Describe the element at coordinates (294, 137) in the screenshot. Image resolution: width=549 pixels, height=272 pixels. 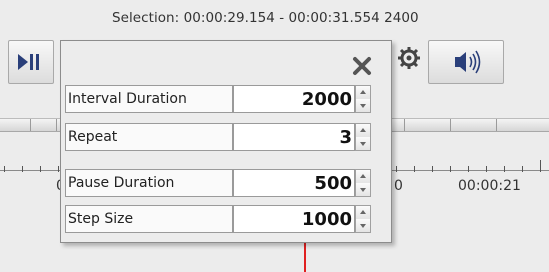
I see `repeat-input` at that location.